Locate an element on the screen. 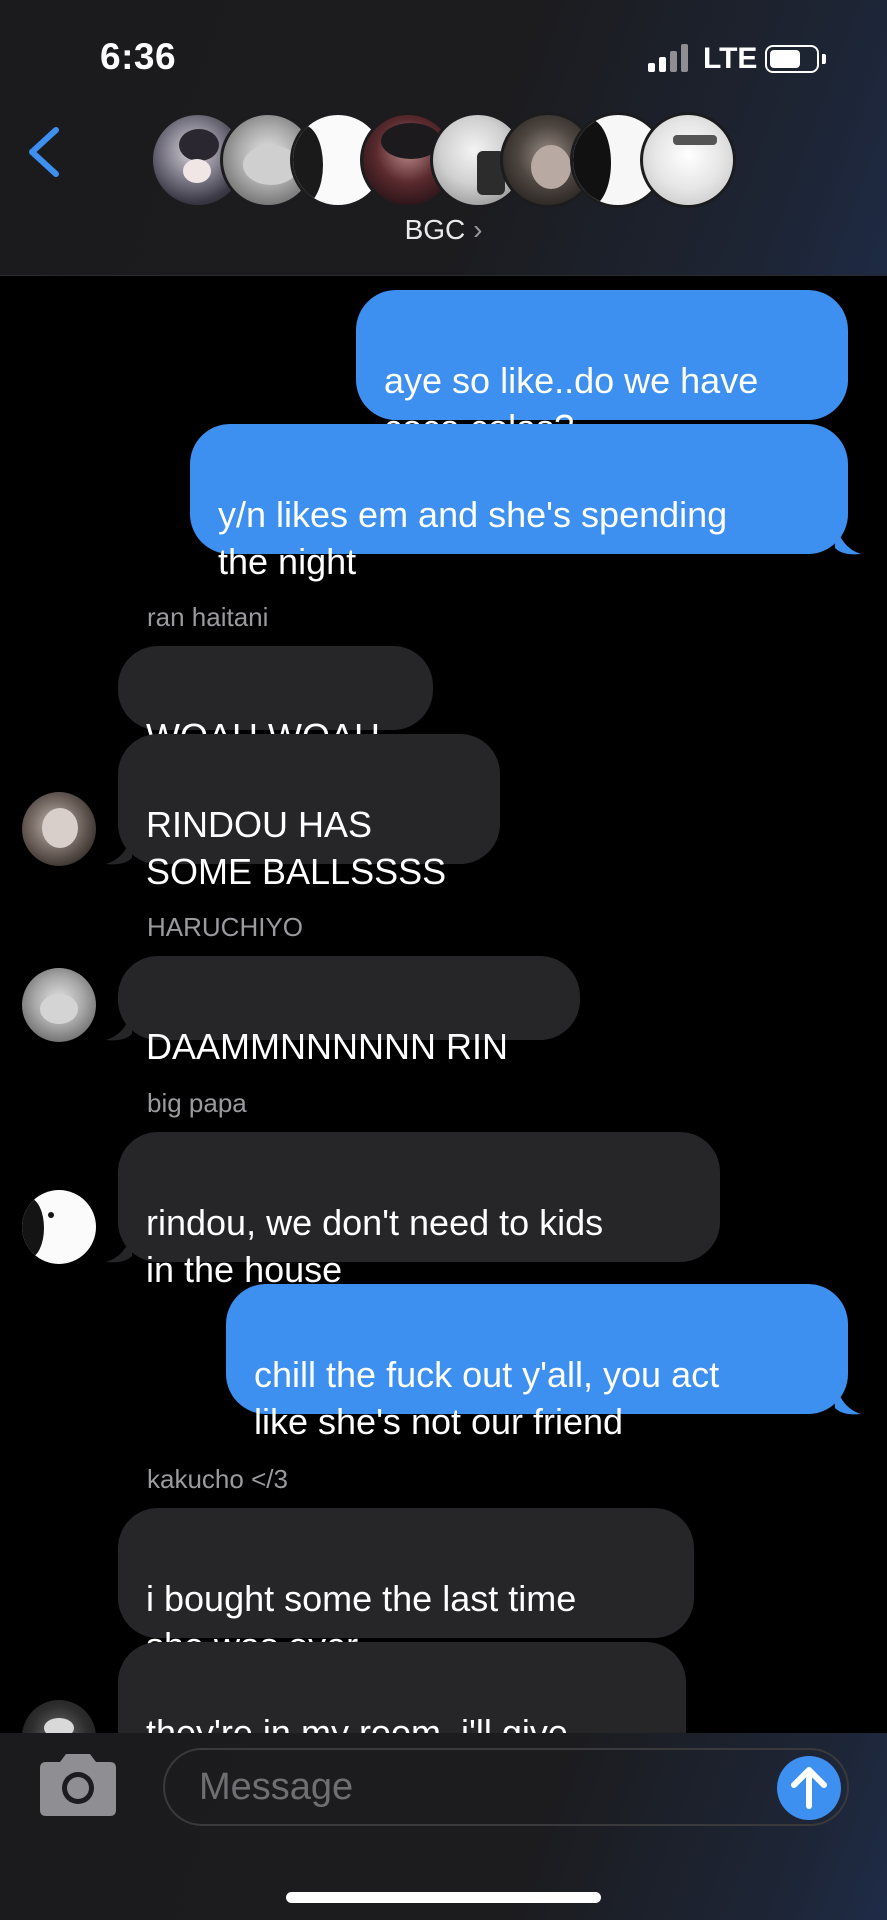 The width and height of the screenshot is (887, 1920). send-button is located at coordinates (809, 1788).